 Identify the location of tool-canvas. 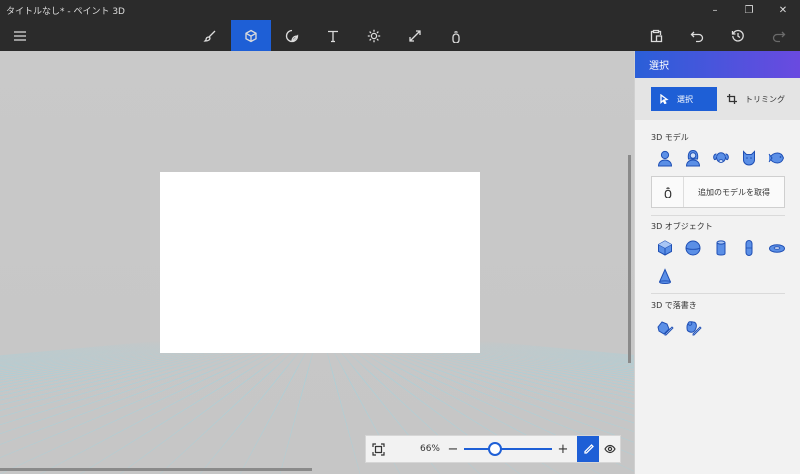
(415, 35).